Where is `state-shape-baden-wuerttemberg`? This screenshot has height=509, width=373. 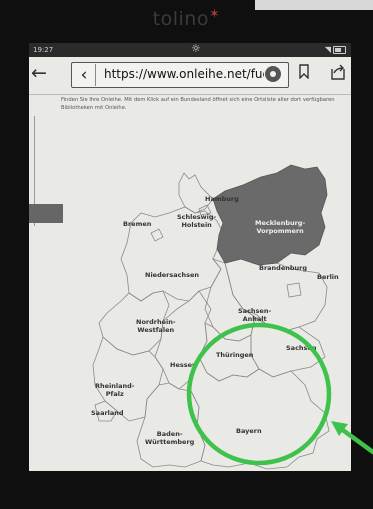
state-shape-baden-wuerttemberg is located at coordinates (171, 425).